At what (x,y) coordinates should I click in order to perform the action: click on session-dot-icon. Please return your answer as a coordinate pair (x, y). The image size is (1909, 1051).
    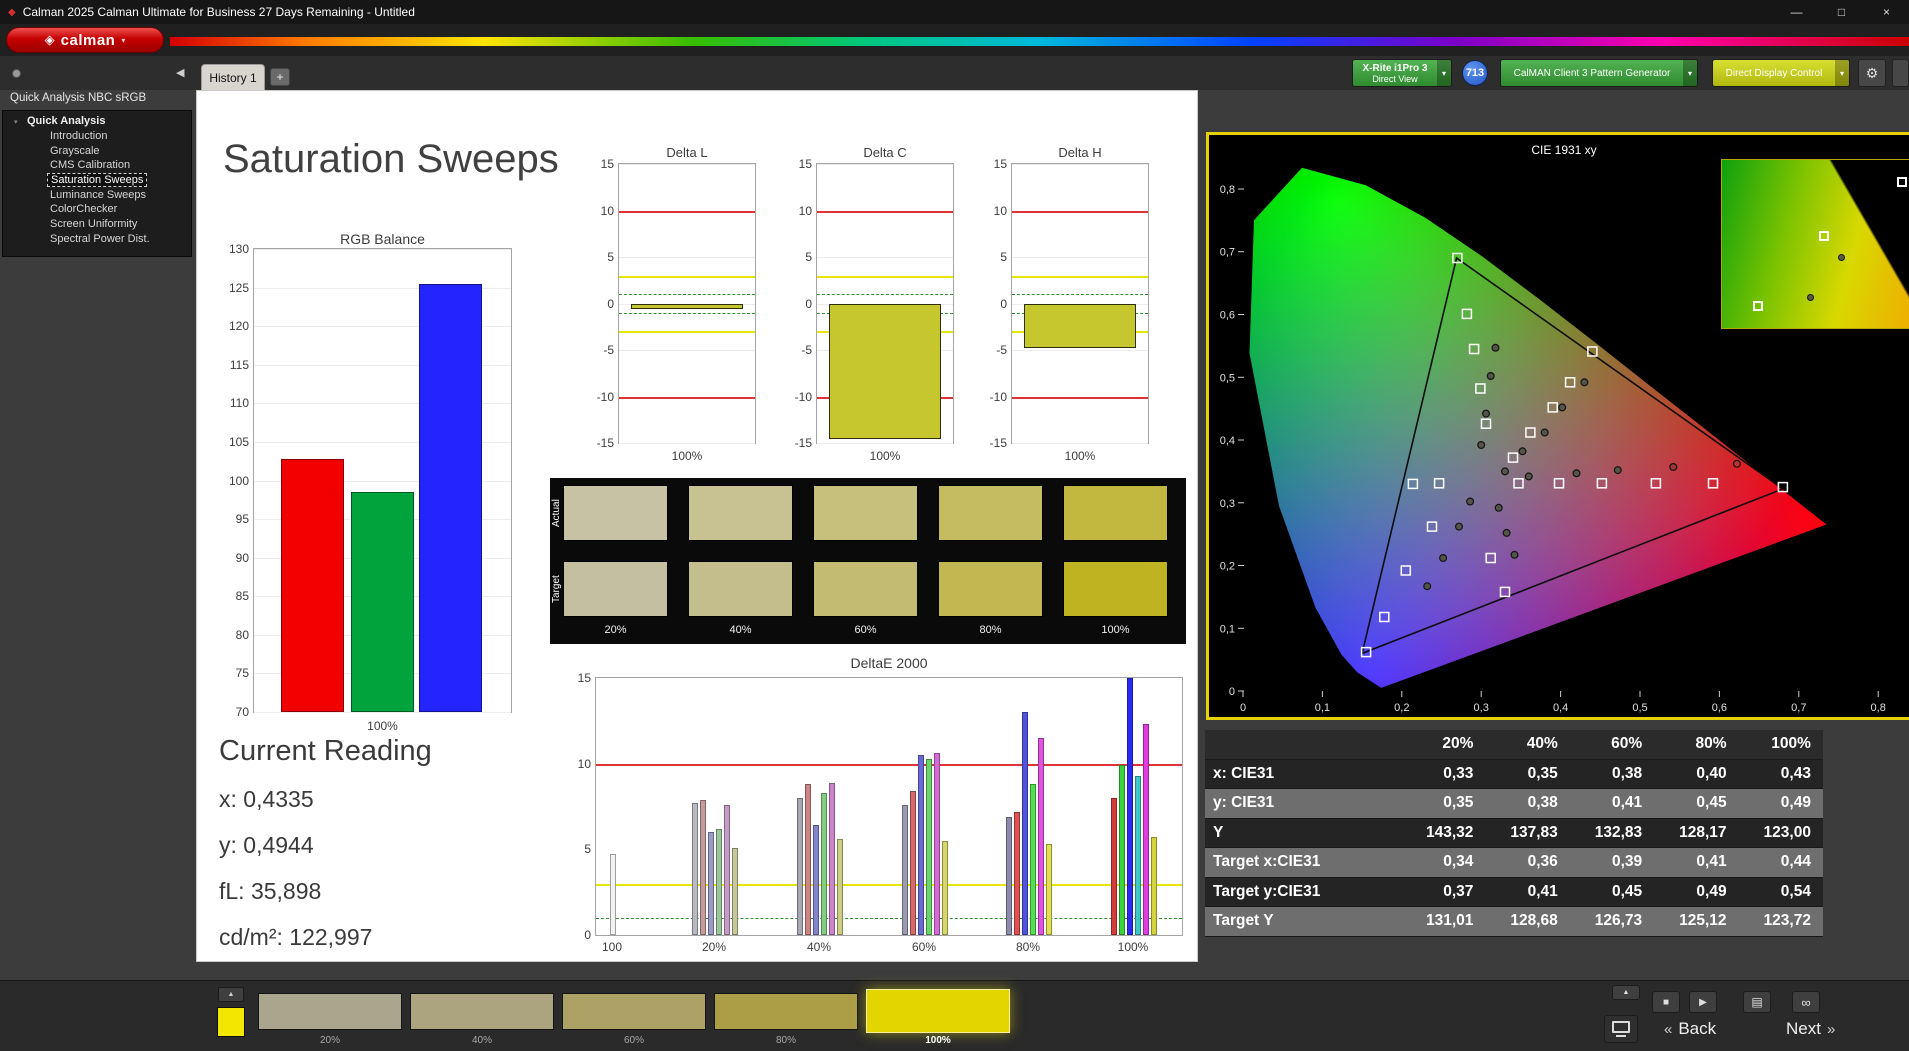
    Looking at the image, I should click on (16, 73).